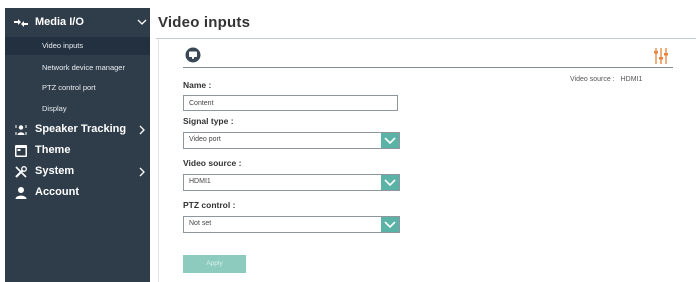  What do you see at coordinates (77, 172) in the screenshot?
I see `sidebar-item-system: System` at bounding box center [77, 172].